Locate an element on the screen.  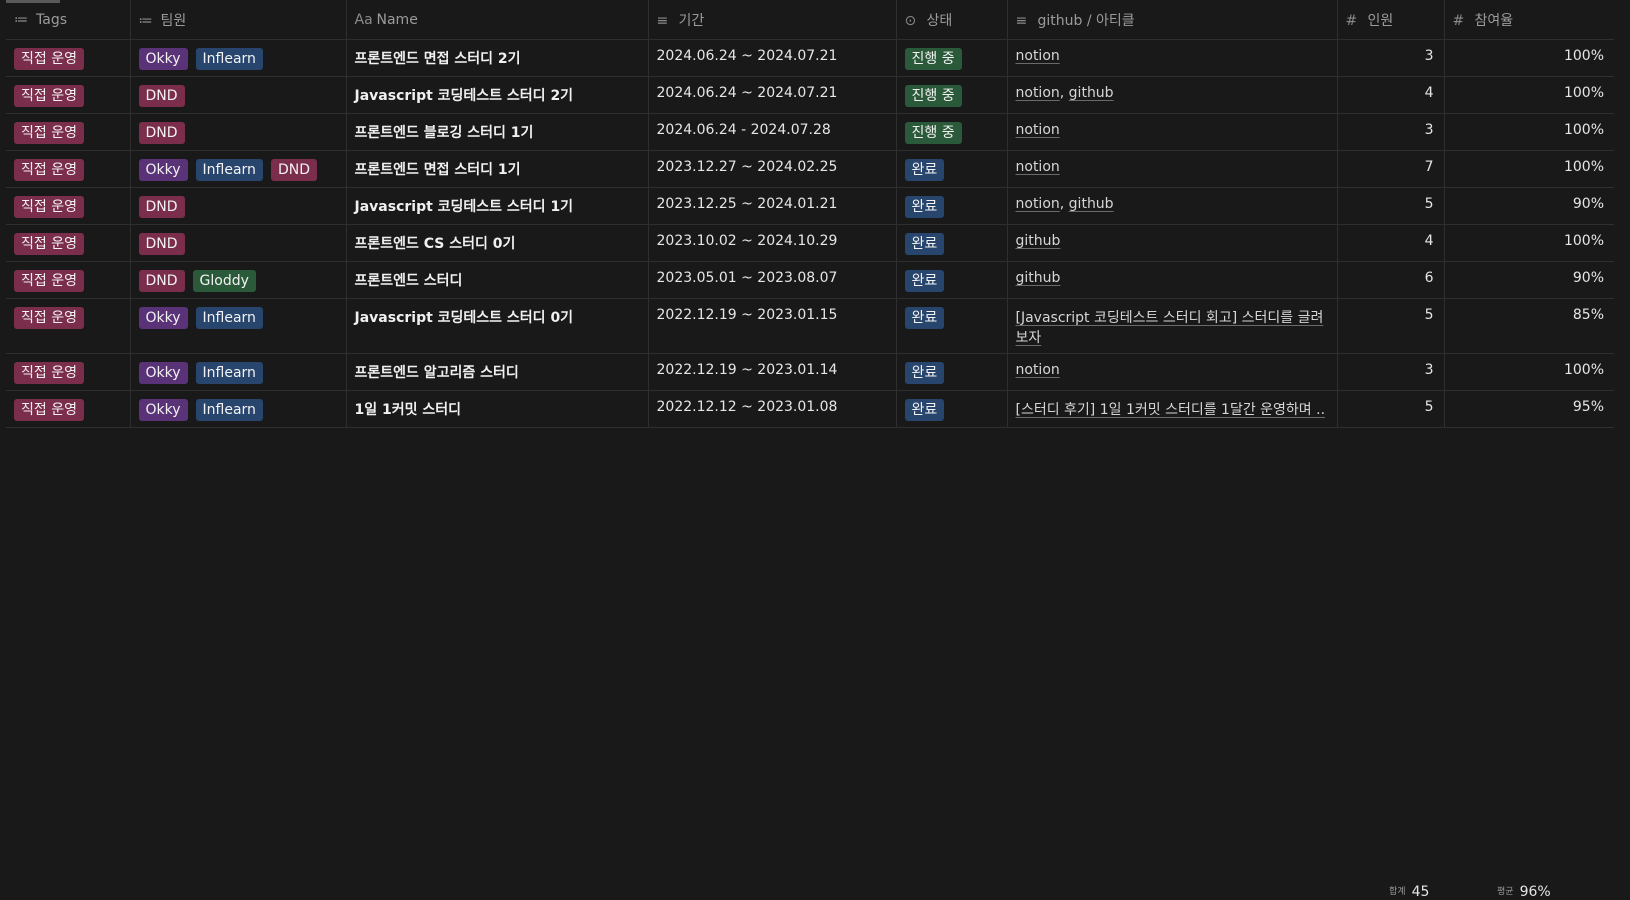
links-cell: [스터디 후기] 1일 1커밋 스터디를 1달간 운영하며 .. is located at coordinates (1172, 409).